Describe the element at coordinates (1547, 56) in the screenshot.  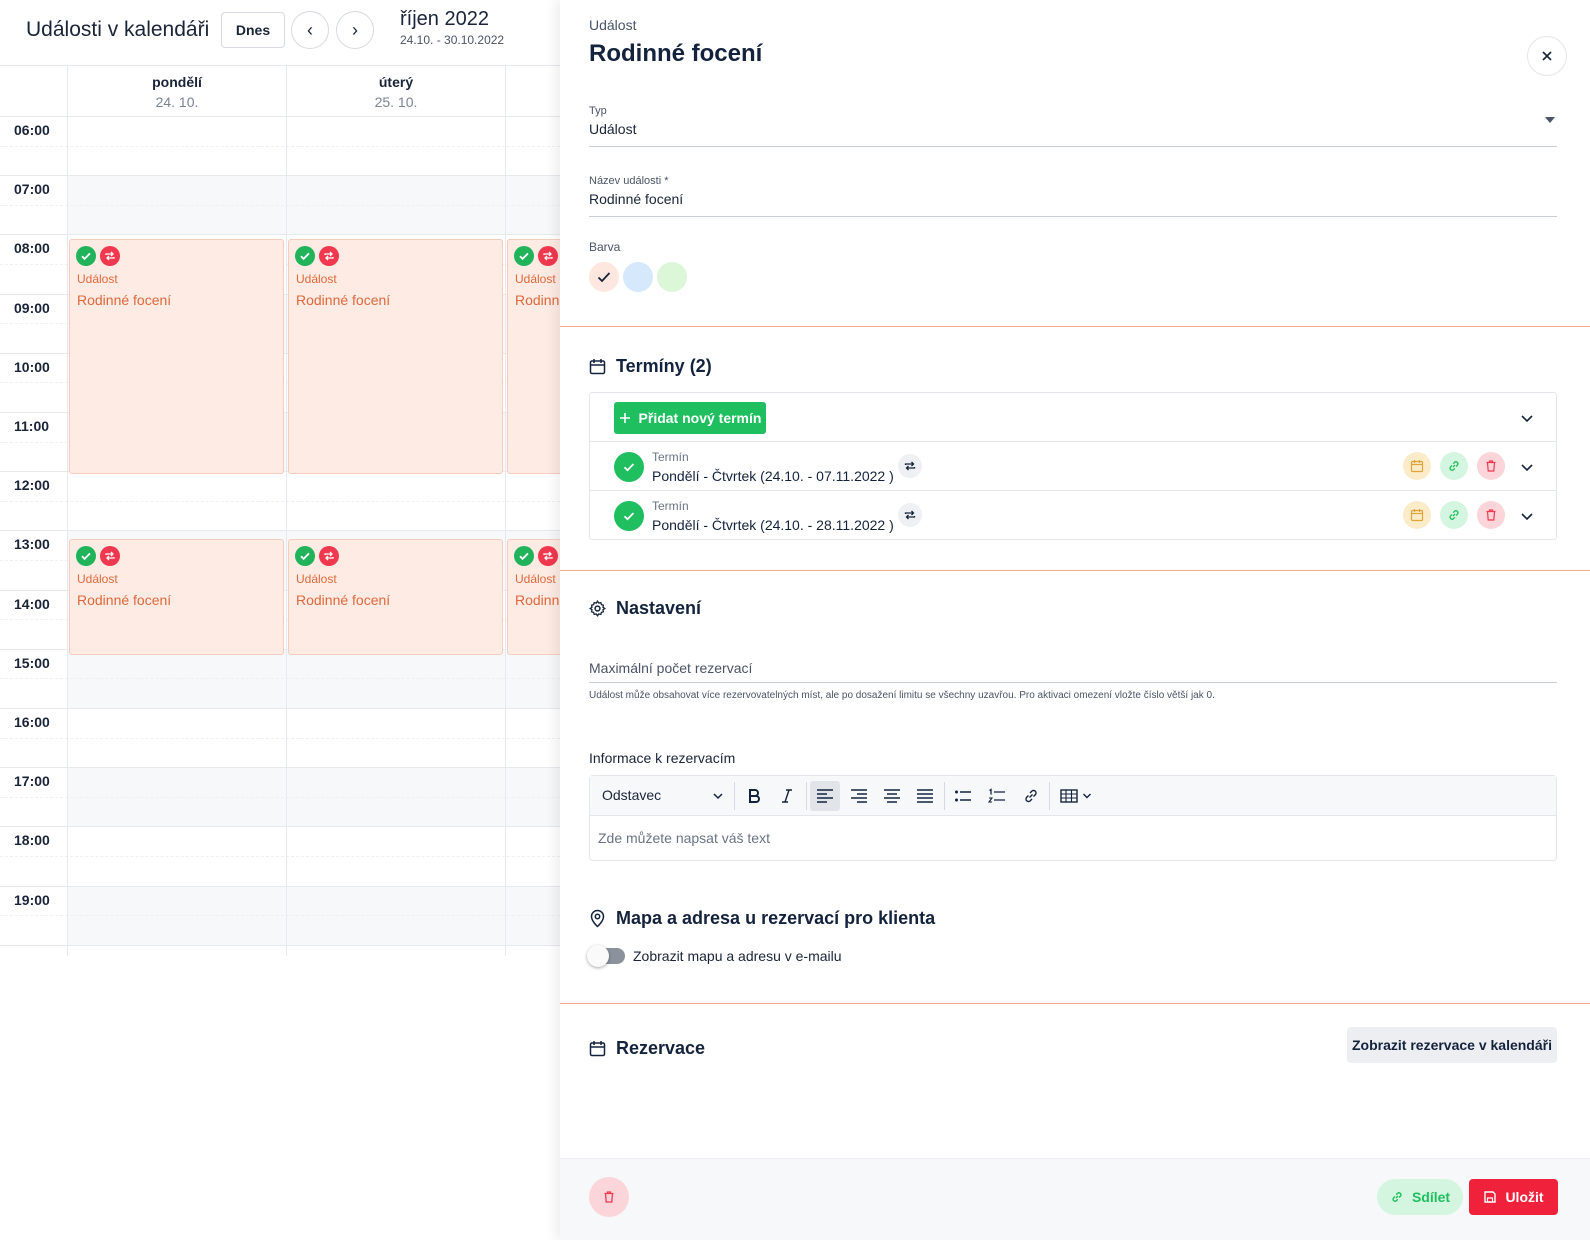
I see `close-button` at that location.